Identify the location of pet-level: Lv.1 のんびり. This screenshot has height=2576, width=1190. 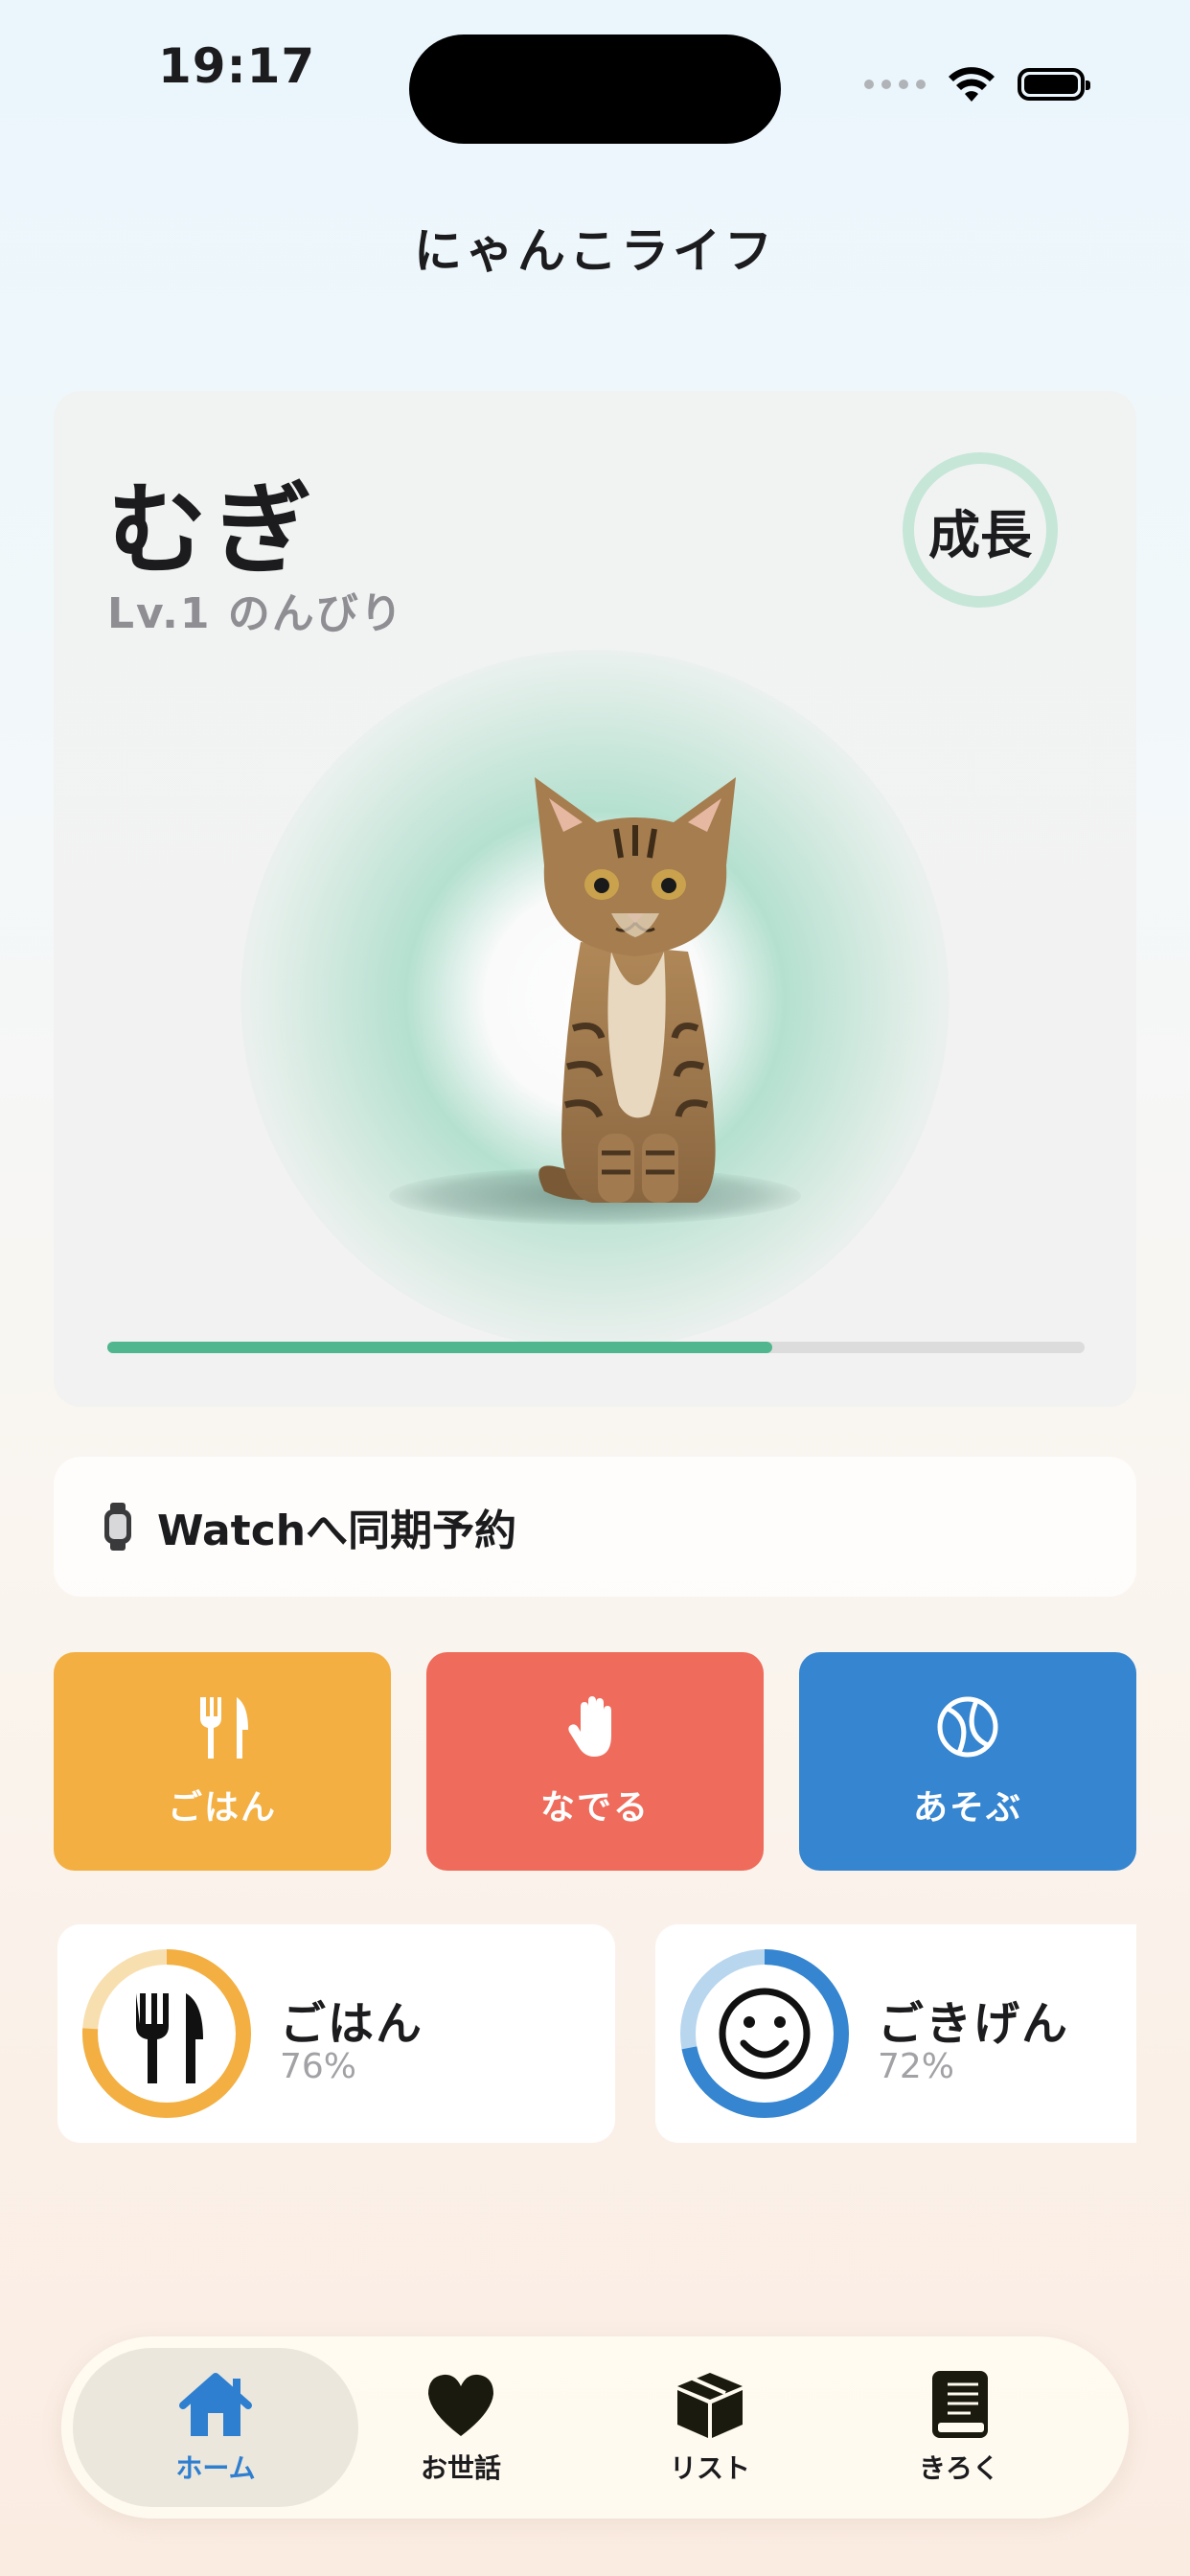
(256, 613).